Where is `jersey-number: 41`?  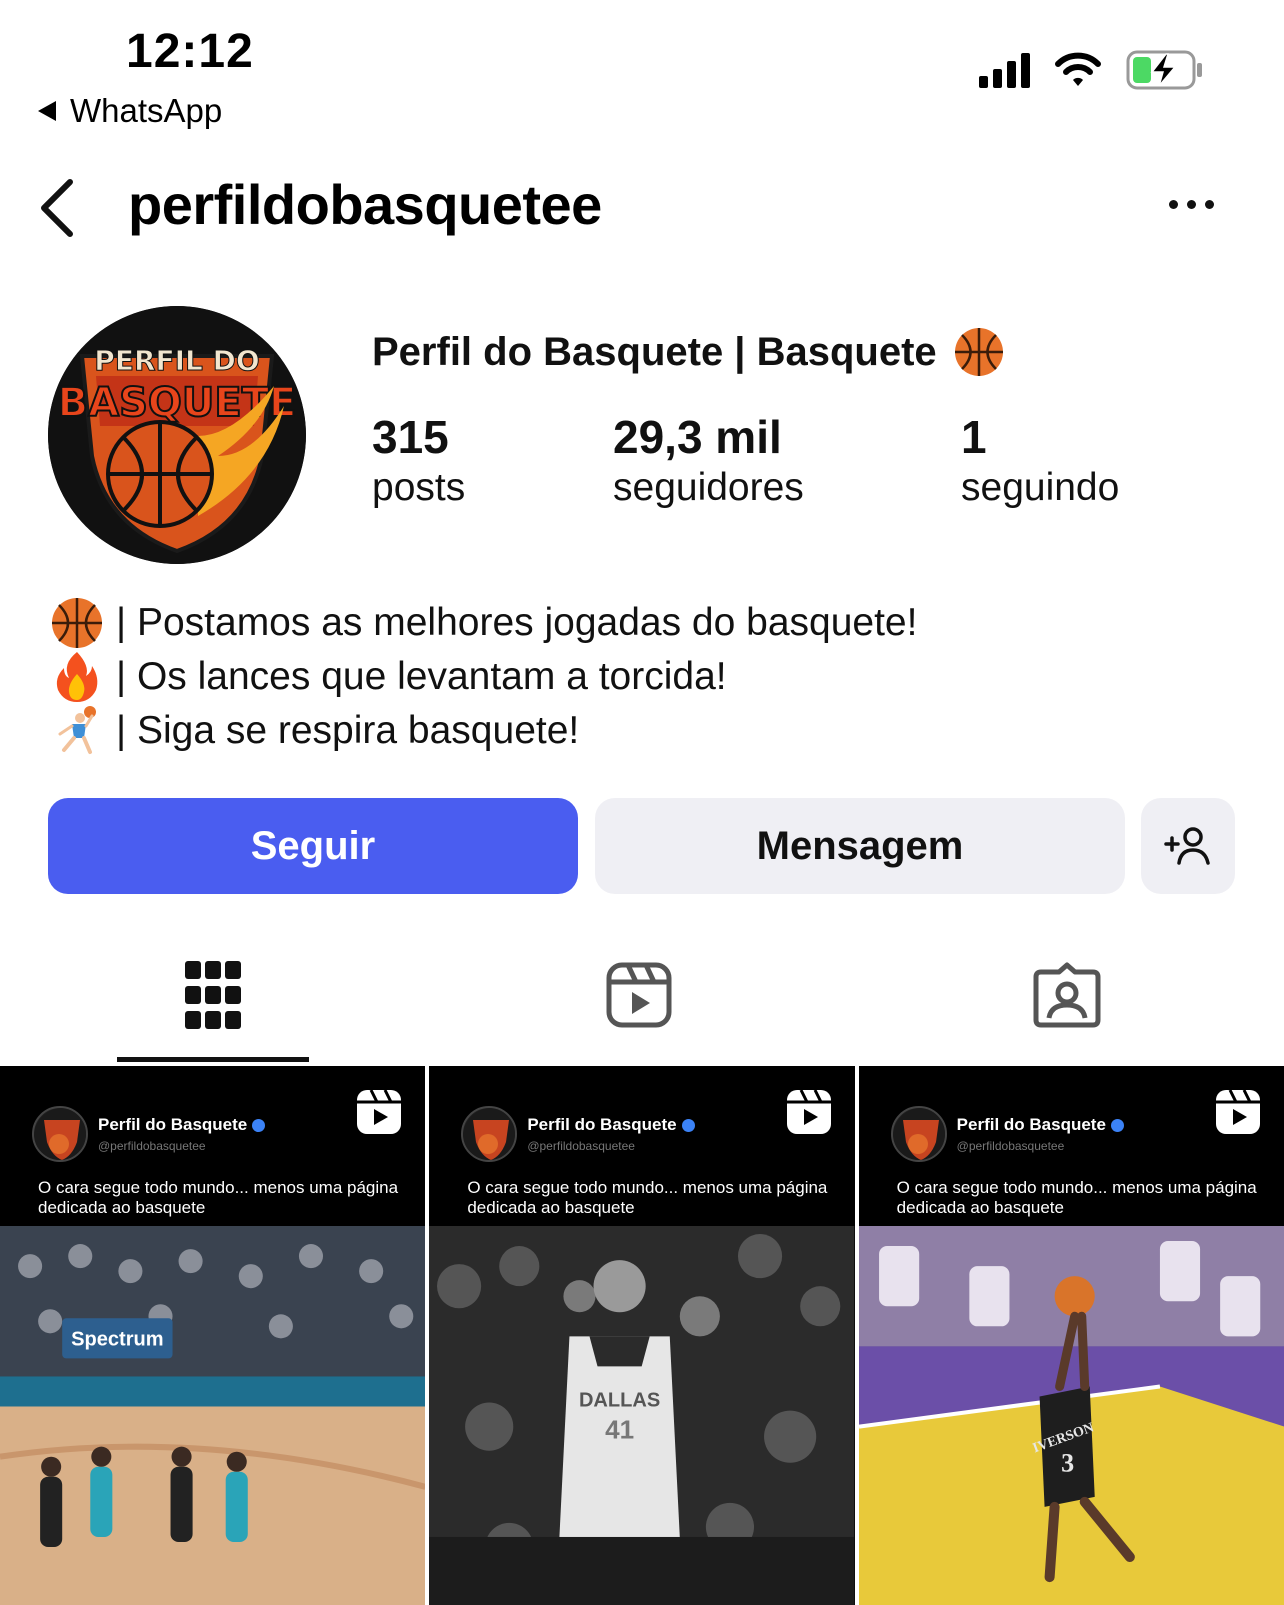 jersey-number: 41 is located at coordinates (619, 1430).